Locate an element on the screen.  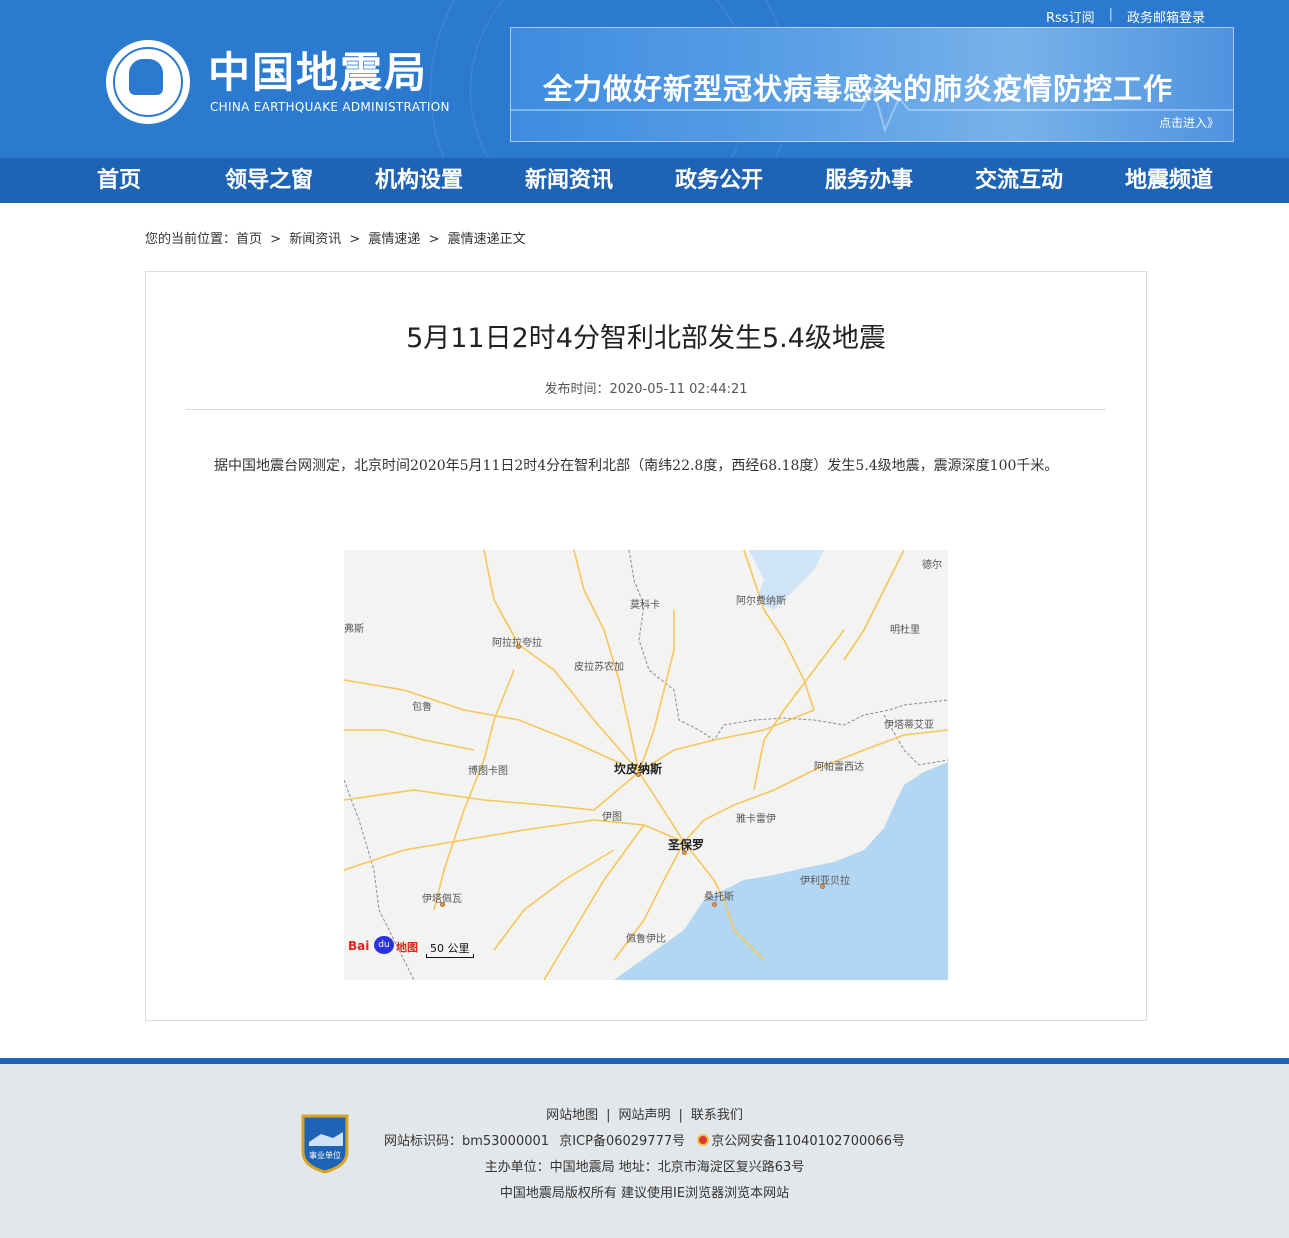
rss-link: Rss订阅 is located at coordinates (1070, 16).